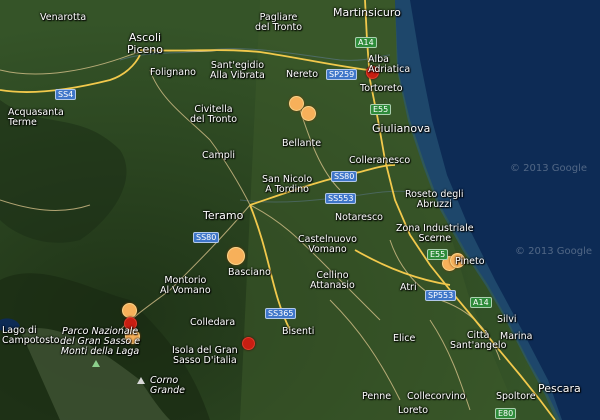 The height and width of the screenshot is (420, 600). What do you see at coordinates (359, 217) in the screenshot?
I see `place-label: Notaresco` at bounding box center [359, 217].